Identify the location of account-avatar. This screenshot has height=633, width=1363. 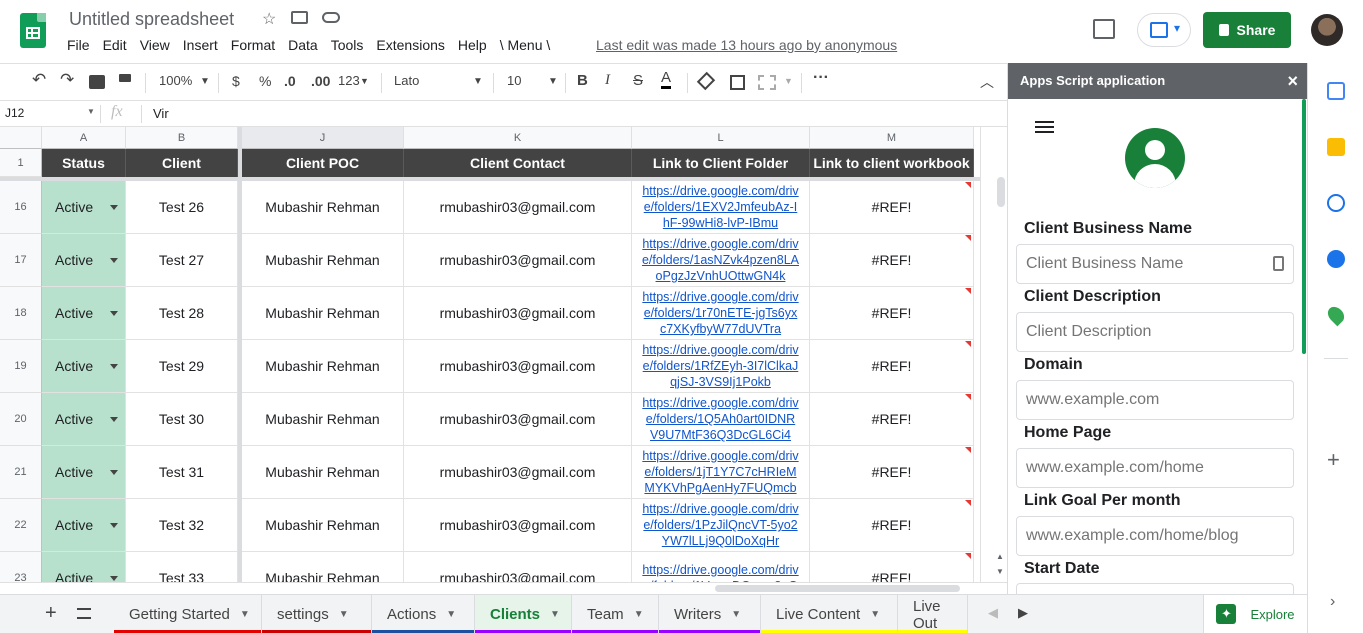
(1327, 30).